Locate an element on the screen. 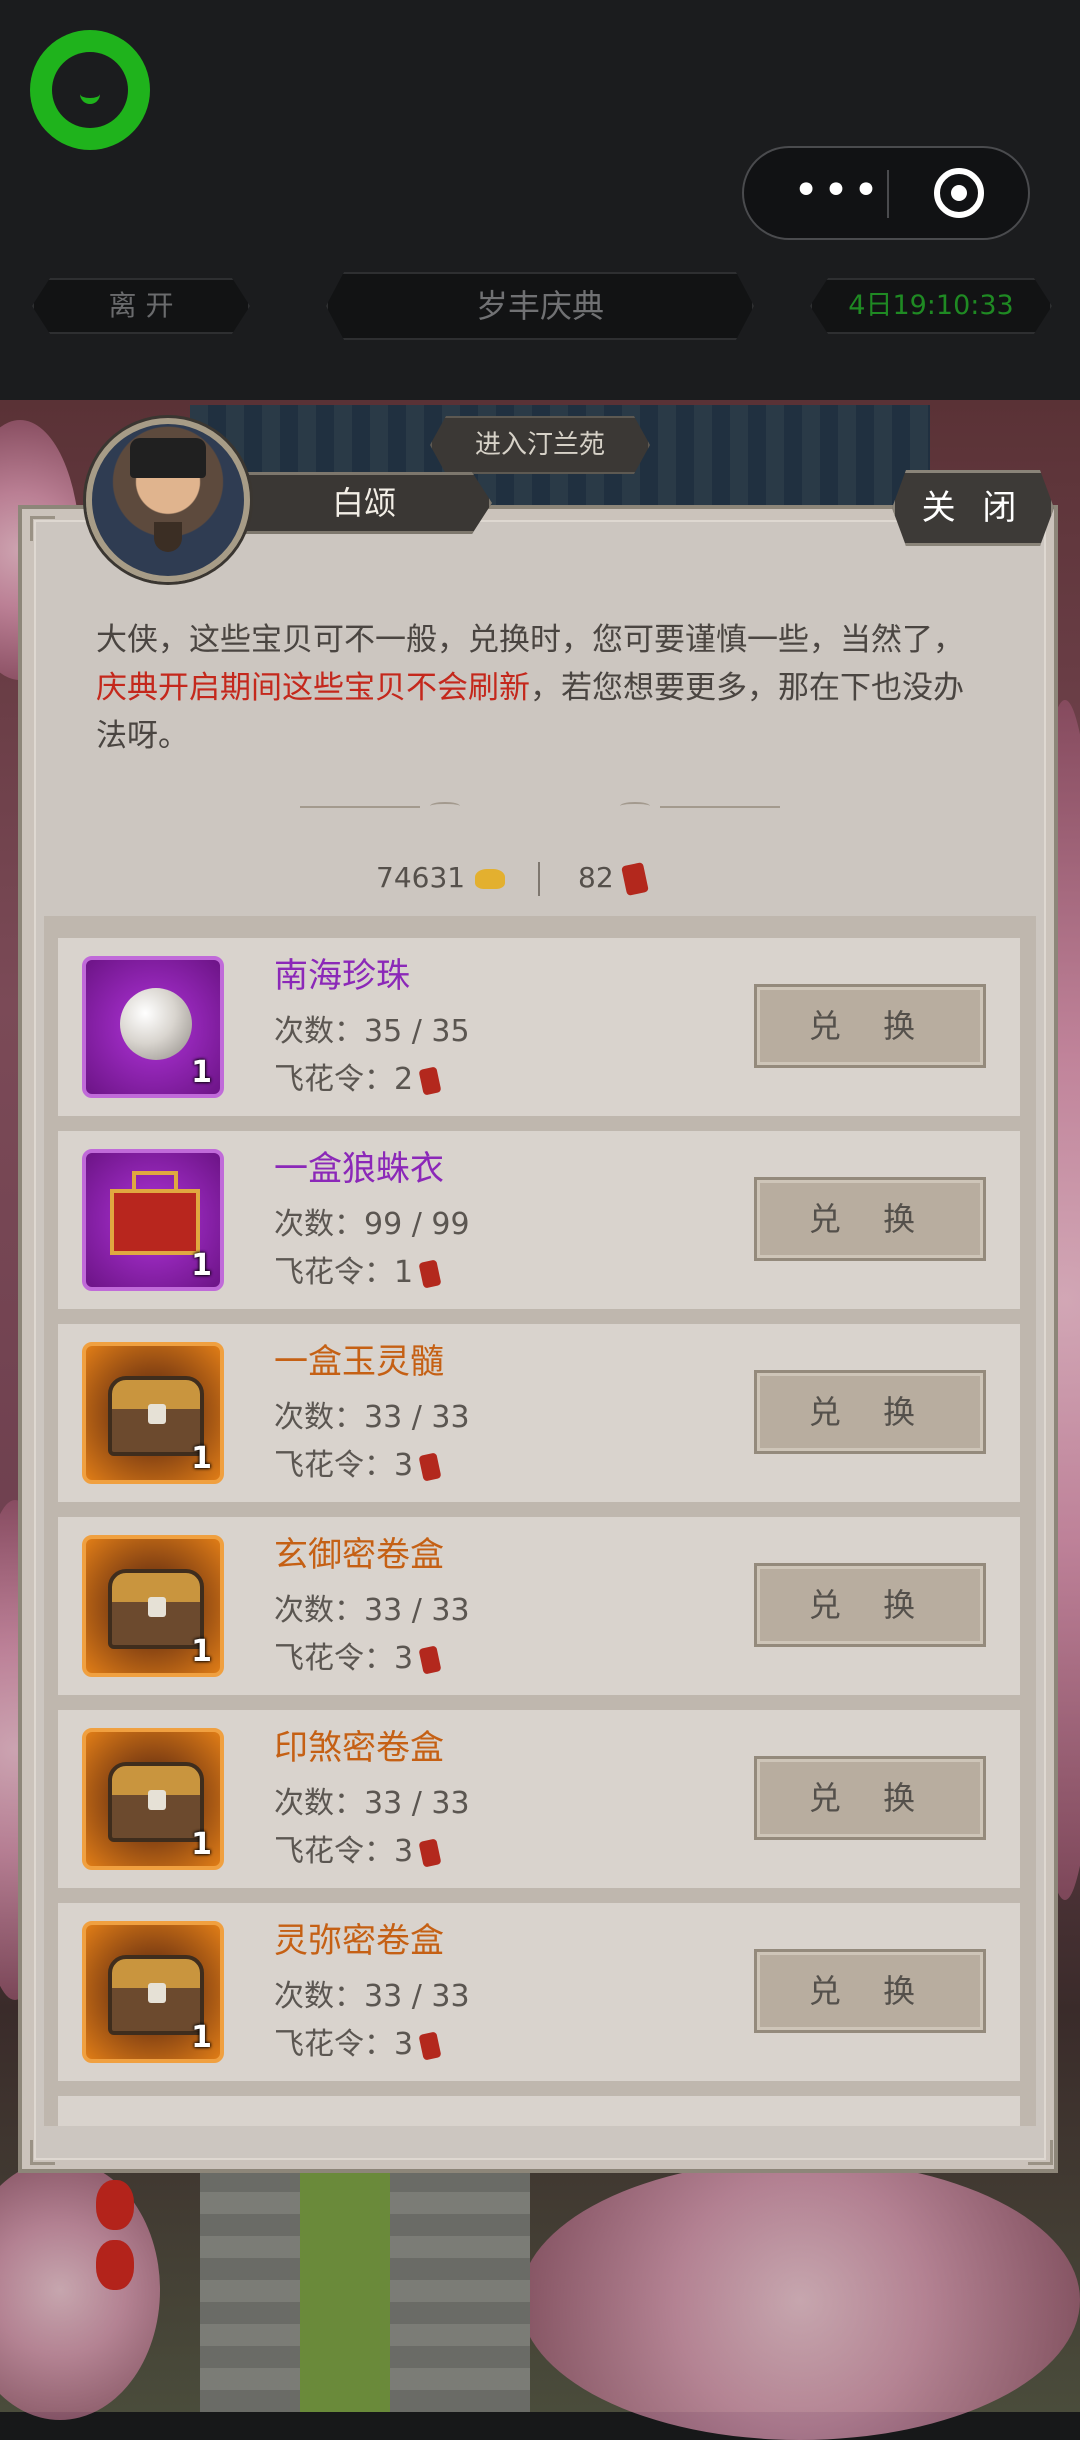 This screenshot has height=2440, width=1080. gold-balance: 74631 is located at coordinates (441, 878).